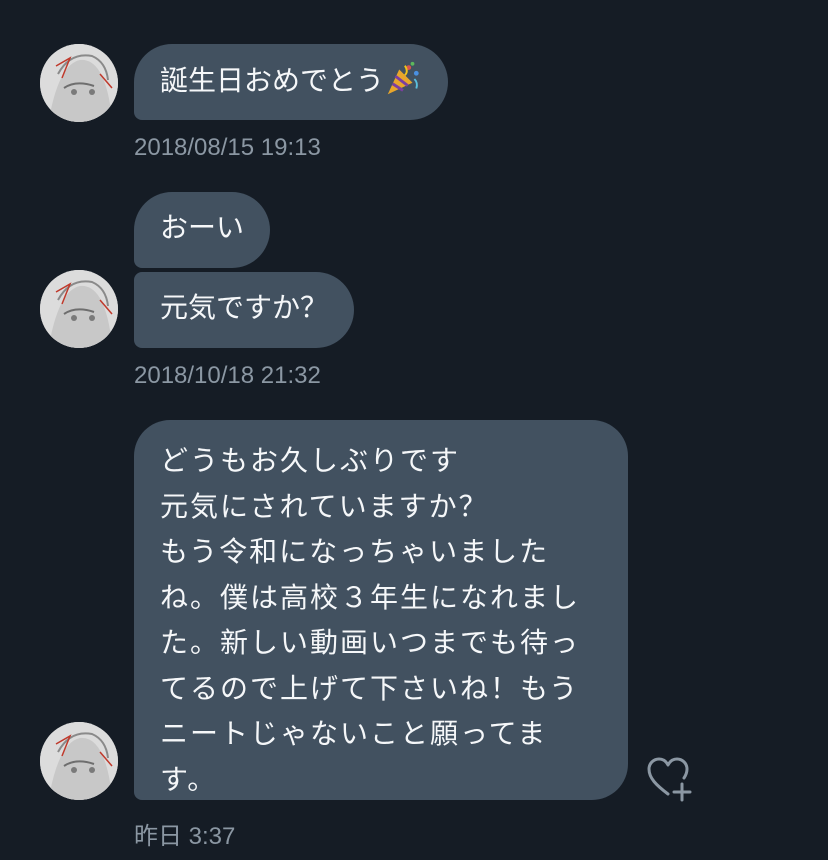  What do you see at coordinates (354, 733) in the screenshot?
I see `message-line: ニートじゃないこと願ってま` at bounding box center [354, 733].